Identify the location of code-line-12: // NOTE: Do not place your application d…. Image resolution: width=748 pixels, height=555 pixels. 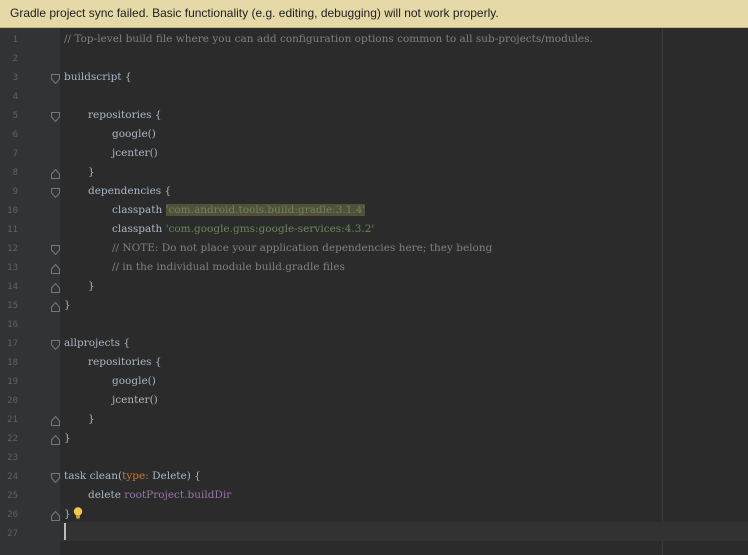
(302, 248).